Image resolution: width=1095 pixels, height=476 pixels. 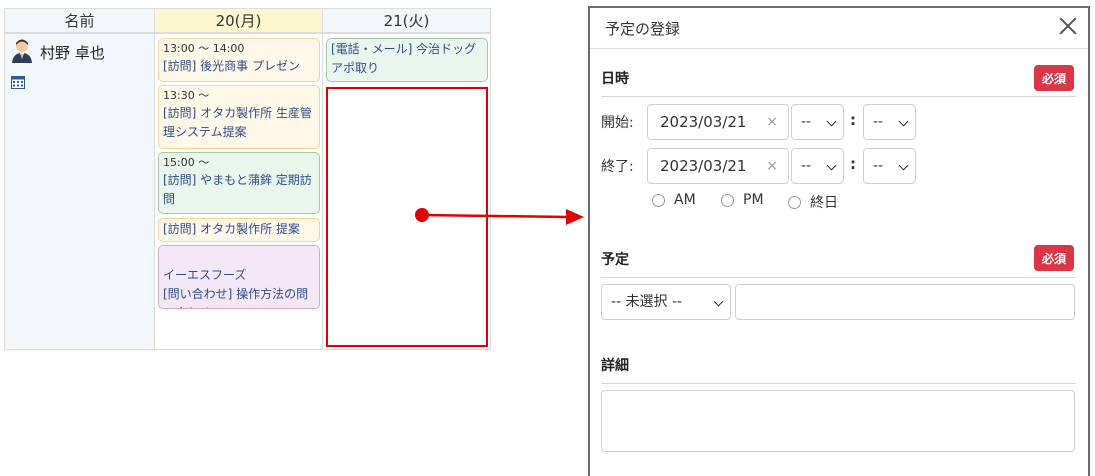 I want to click on calendar-icon, so click(x=18, y=82).